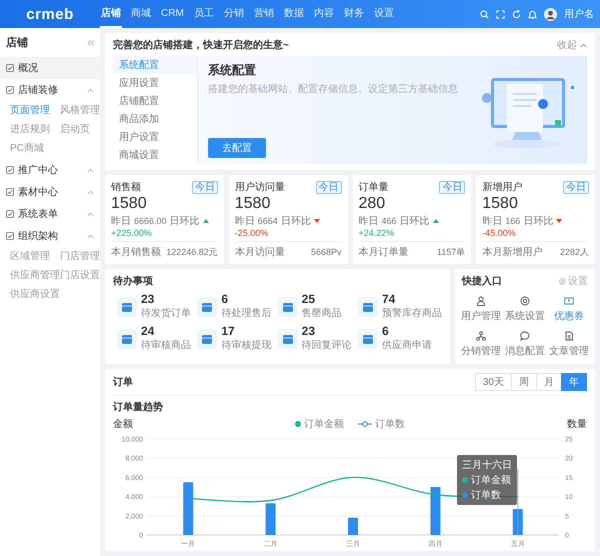 The height and width of the screenshot is (556, 600). Describe the element at coordinates (155, 119) in the screenshot. I see `step-tab: 商品添加` at that location.